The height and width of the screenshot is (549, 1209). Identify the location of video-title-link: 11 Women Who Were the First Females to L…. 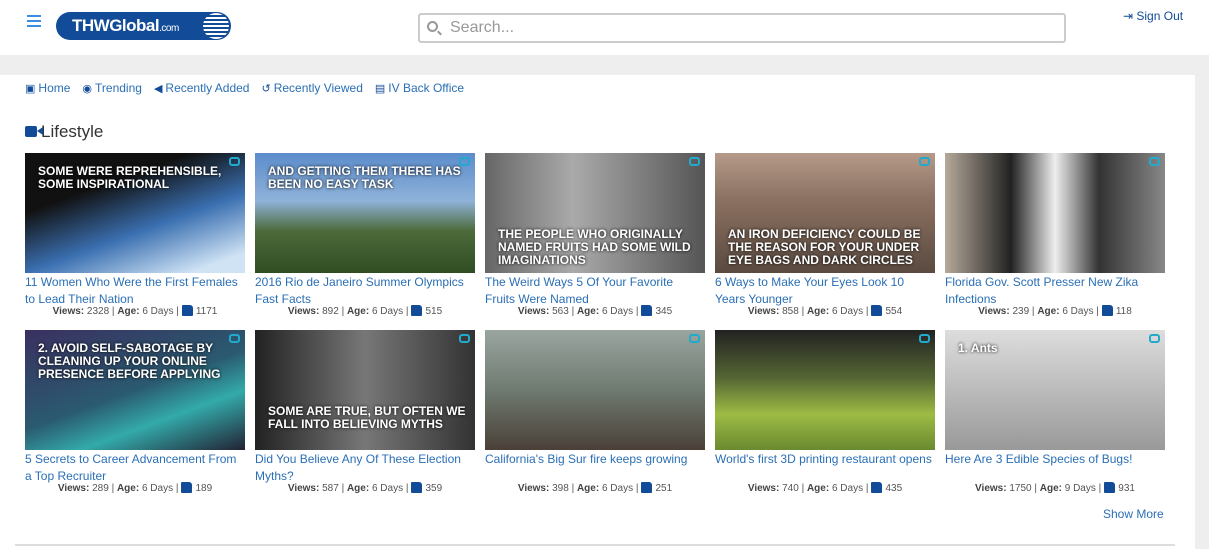
(135, 291).